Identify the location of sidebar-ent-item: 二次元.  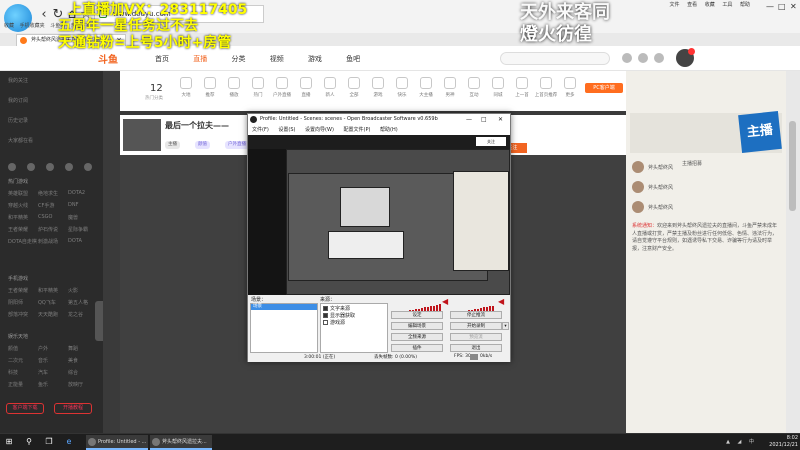
(15, 360).